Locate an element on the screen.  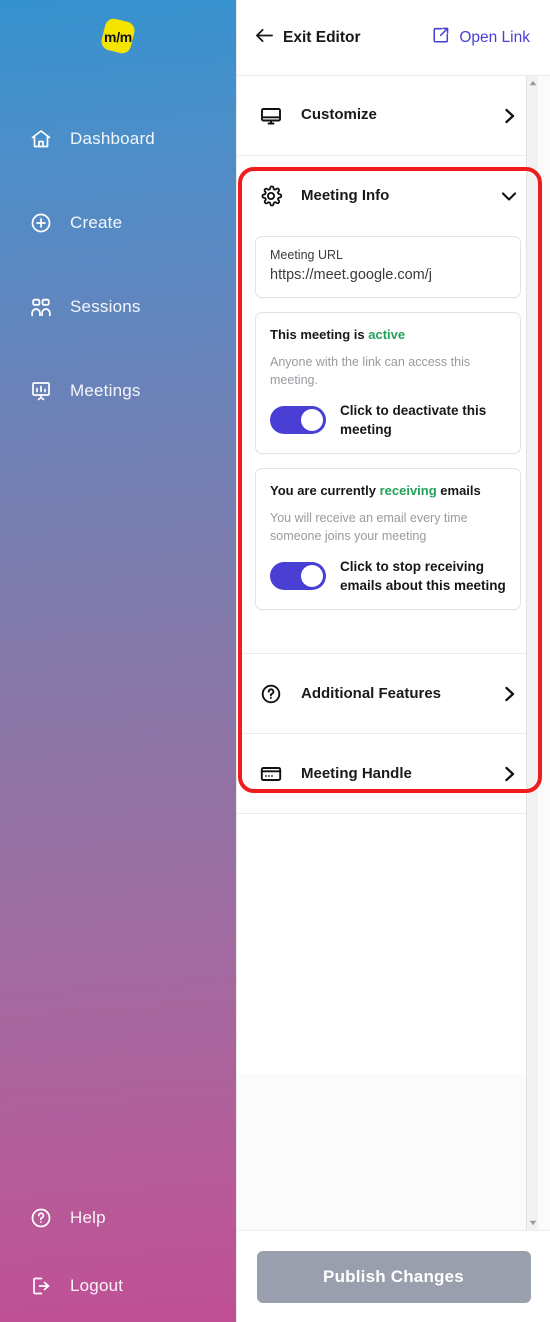
logo-text: m/m is located at coordinates (118, 37).